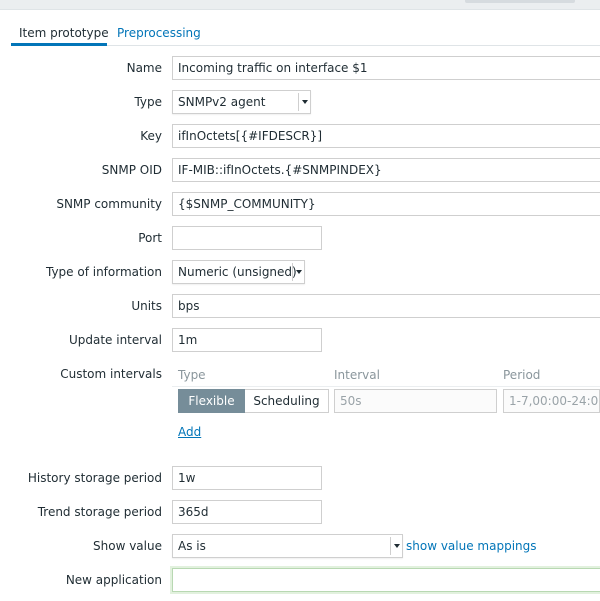 The width and height of the screenshot is (600, 601). I want to click on type-of-information-label: Type of information, so click(103, 272).